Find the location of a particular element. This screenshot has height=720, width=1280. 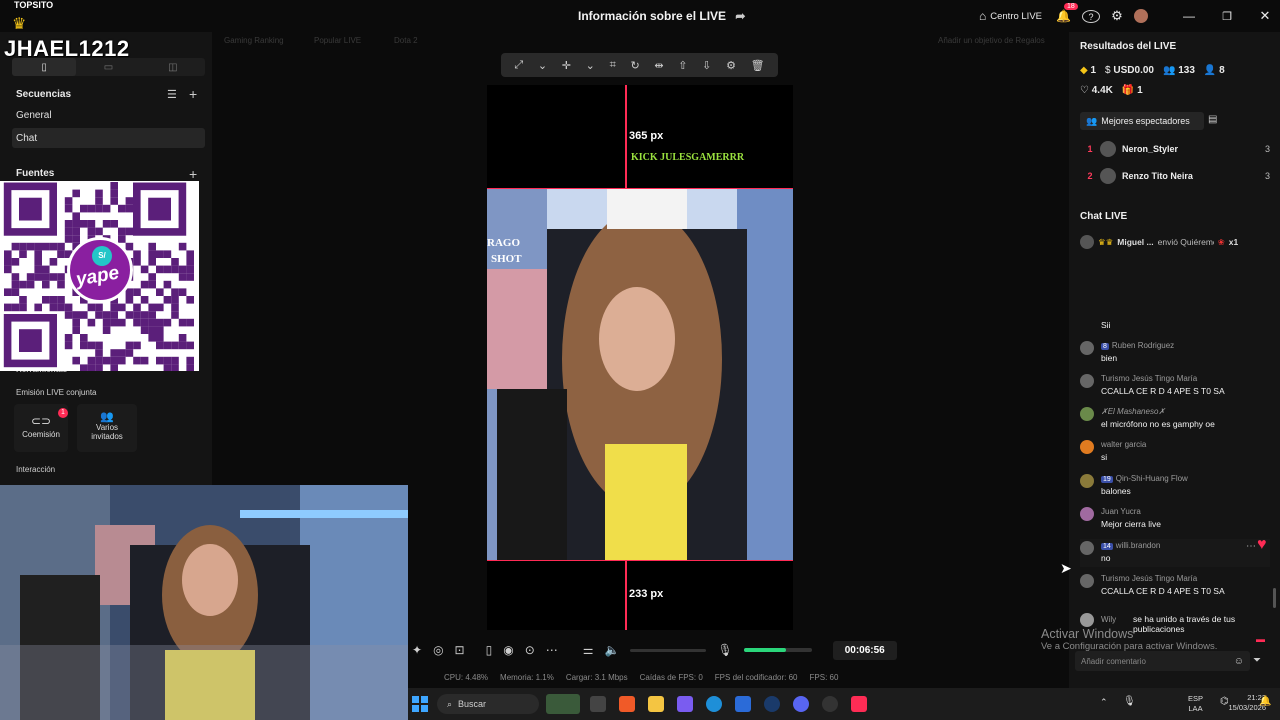

notifications-button: 🔔 18 is located at coordinates (1067, 13).